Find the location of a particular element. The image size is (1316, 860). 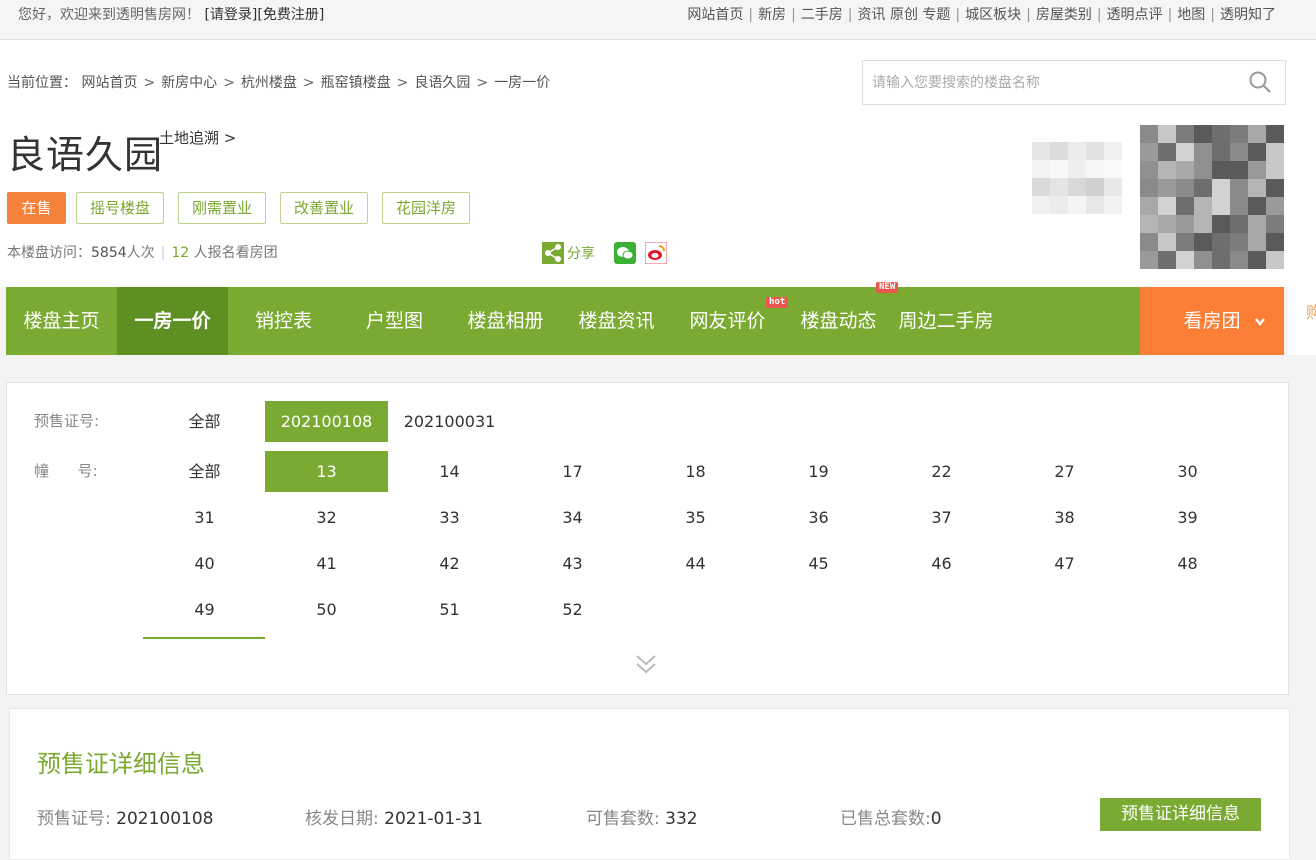

building-option-42: 42 is located at coordinates (449, 563).